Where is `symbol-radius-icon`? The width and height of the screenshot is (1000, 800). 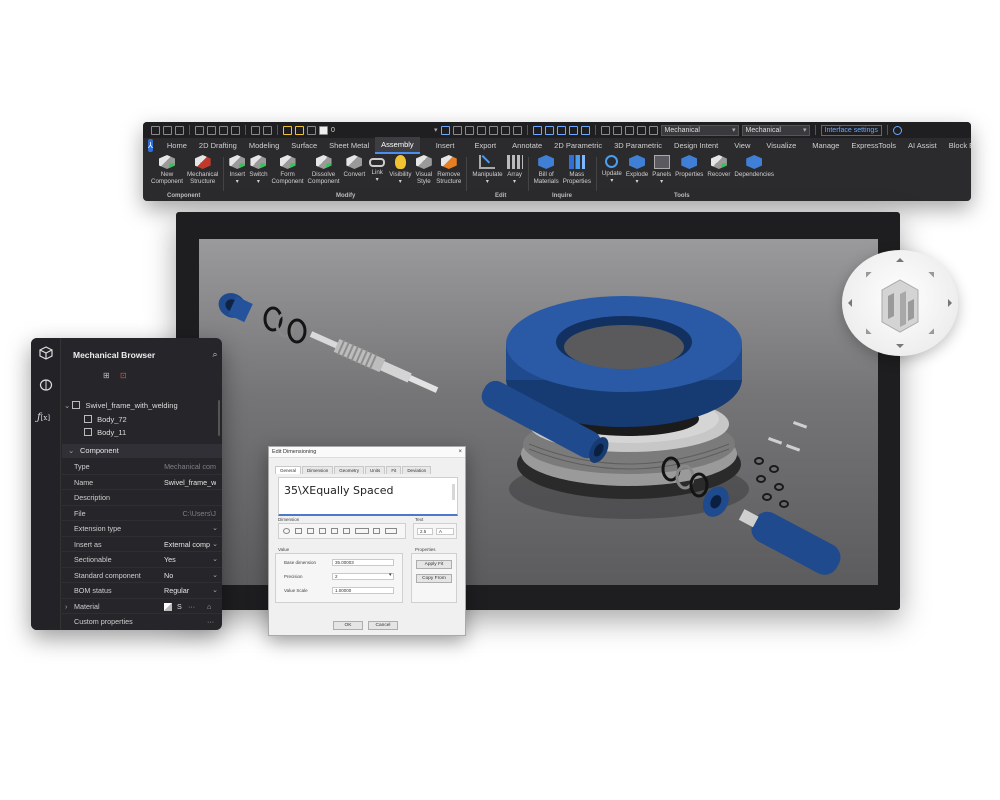 symbol-radius-icon is located at coordinates (298, 531).